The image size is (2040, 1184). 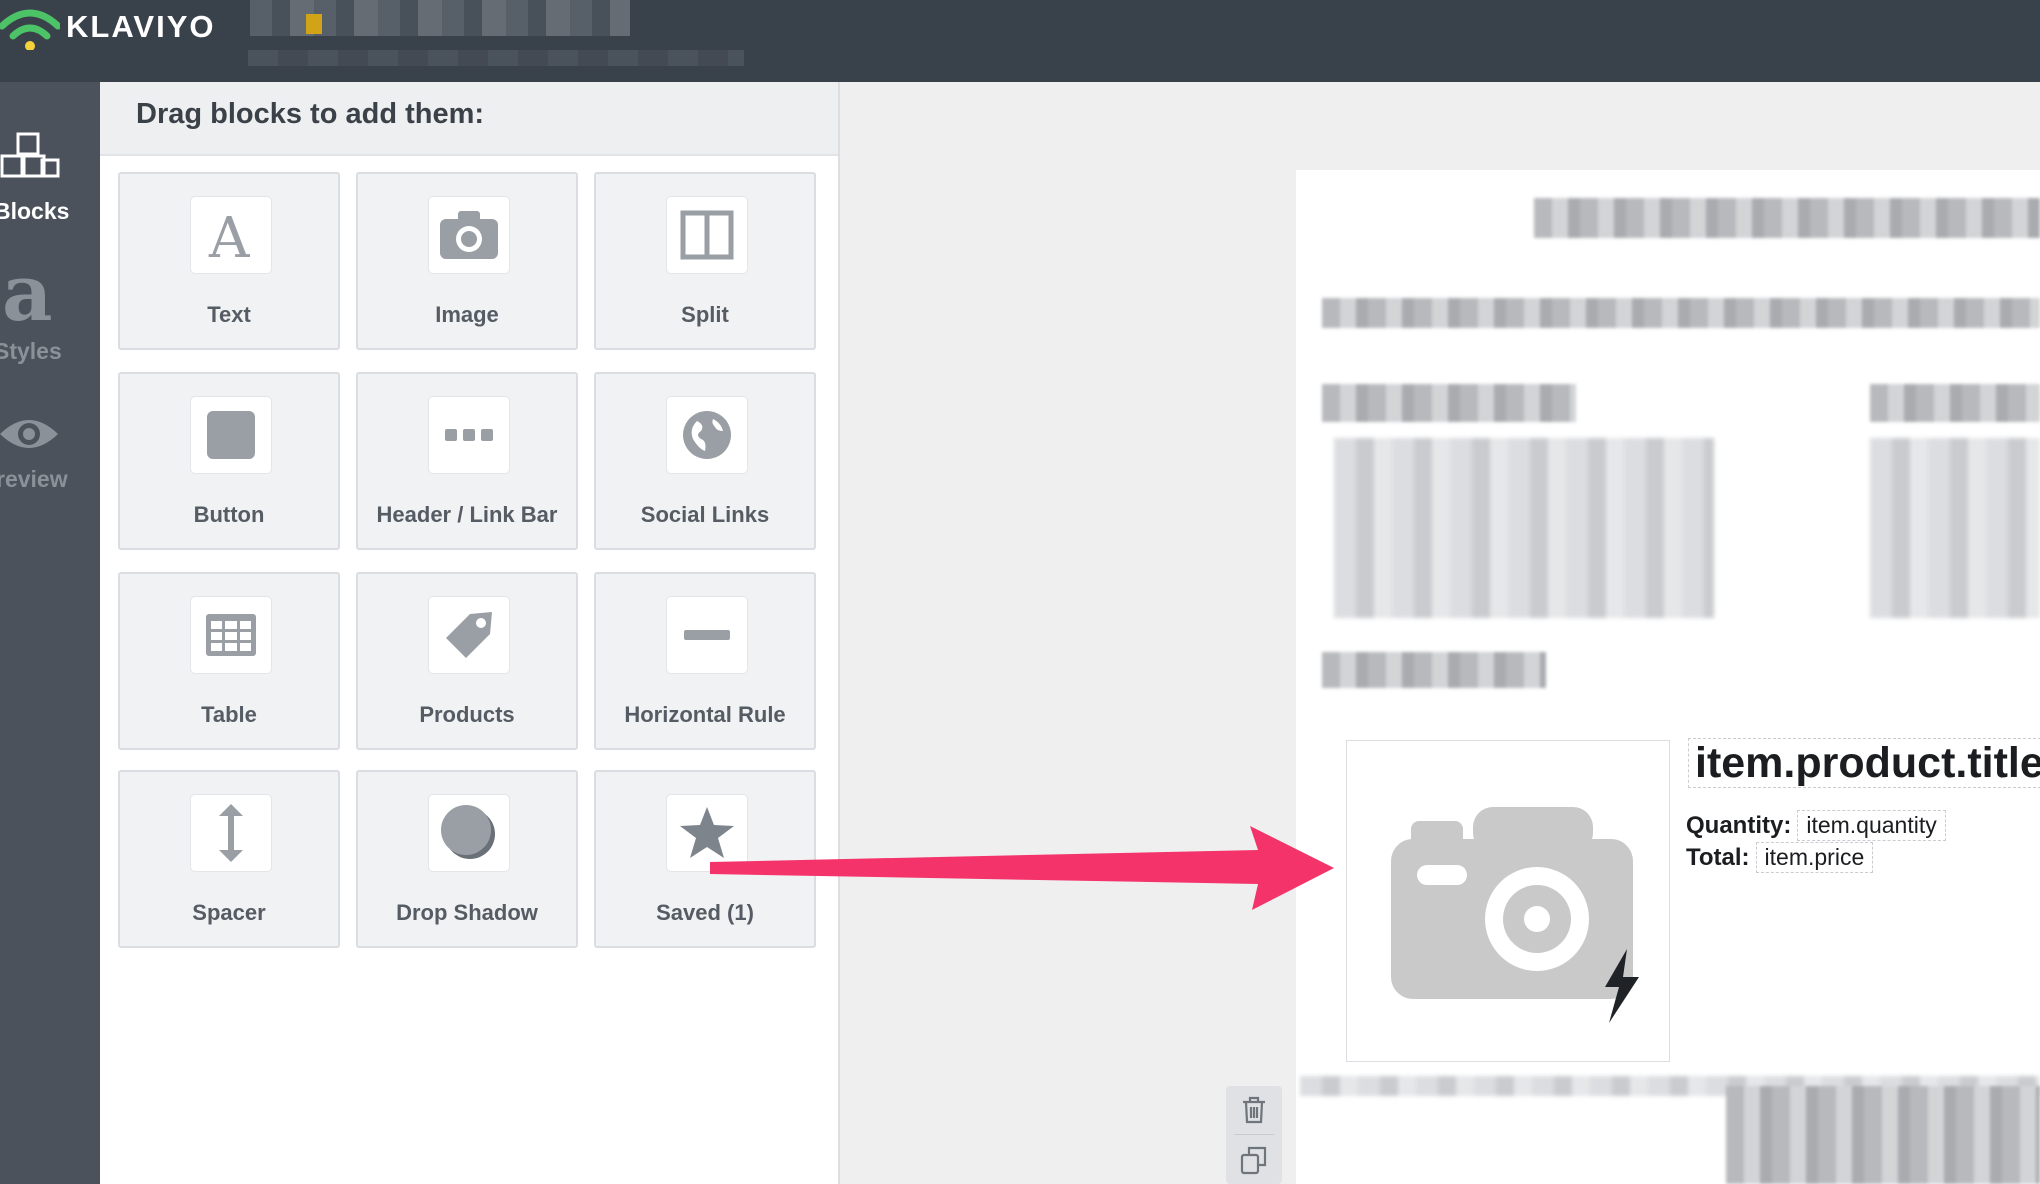 I want to click on rail-item-preview: review, so click(x=50, y=472).